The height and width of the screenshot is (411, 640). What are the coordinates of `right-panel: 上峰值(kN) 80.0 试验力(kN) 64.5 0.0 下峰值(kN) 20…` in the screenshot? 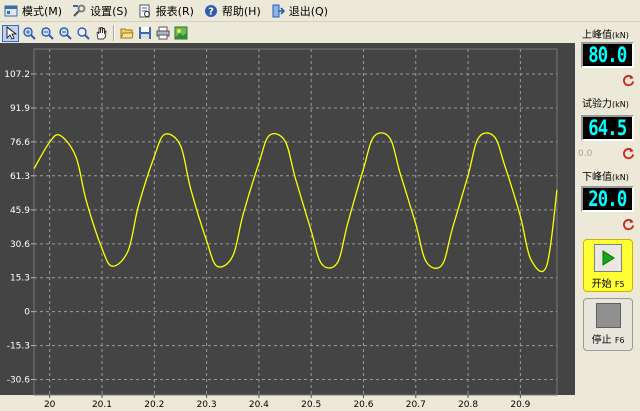 It's located at (608, 216).